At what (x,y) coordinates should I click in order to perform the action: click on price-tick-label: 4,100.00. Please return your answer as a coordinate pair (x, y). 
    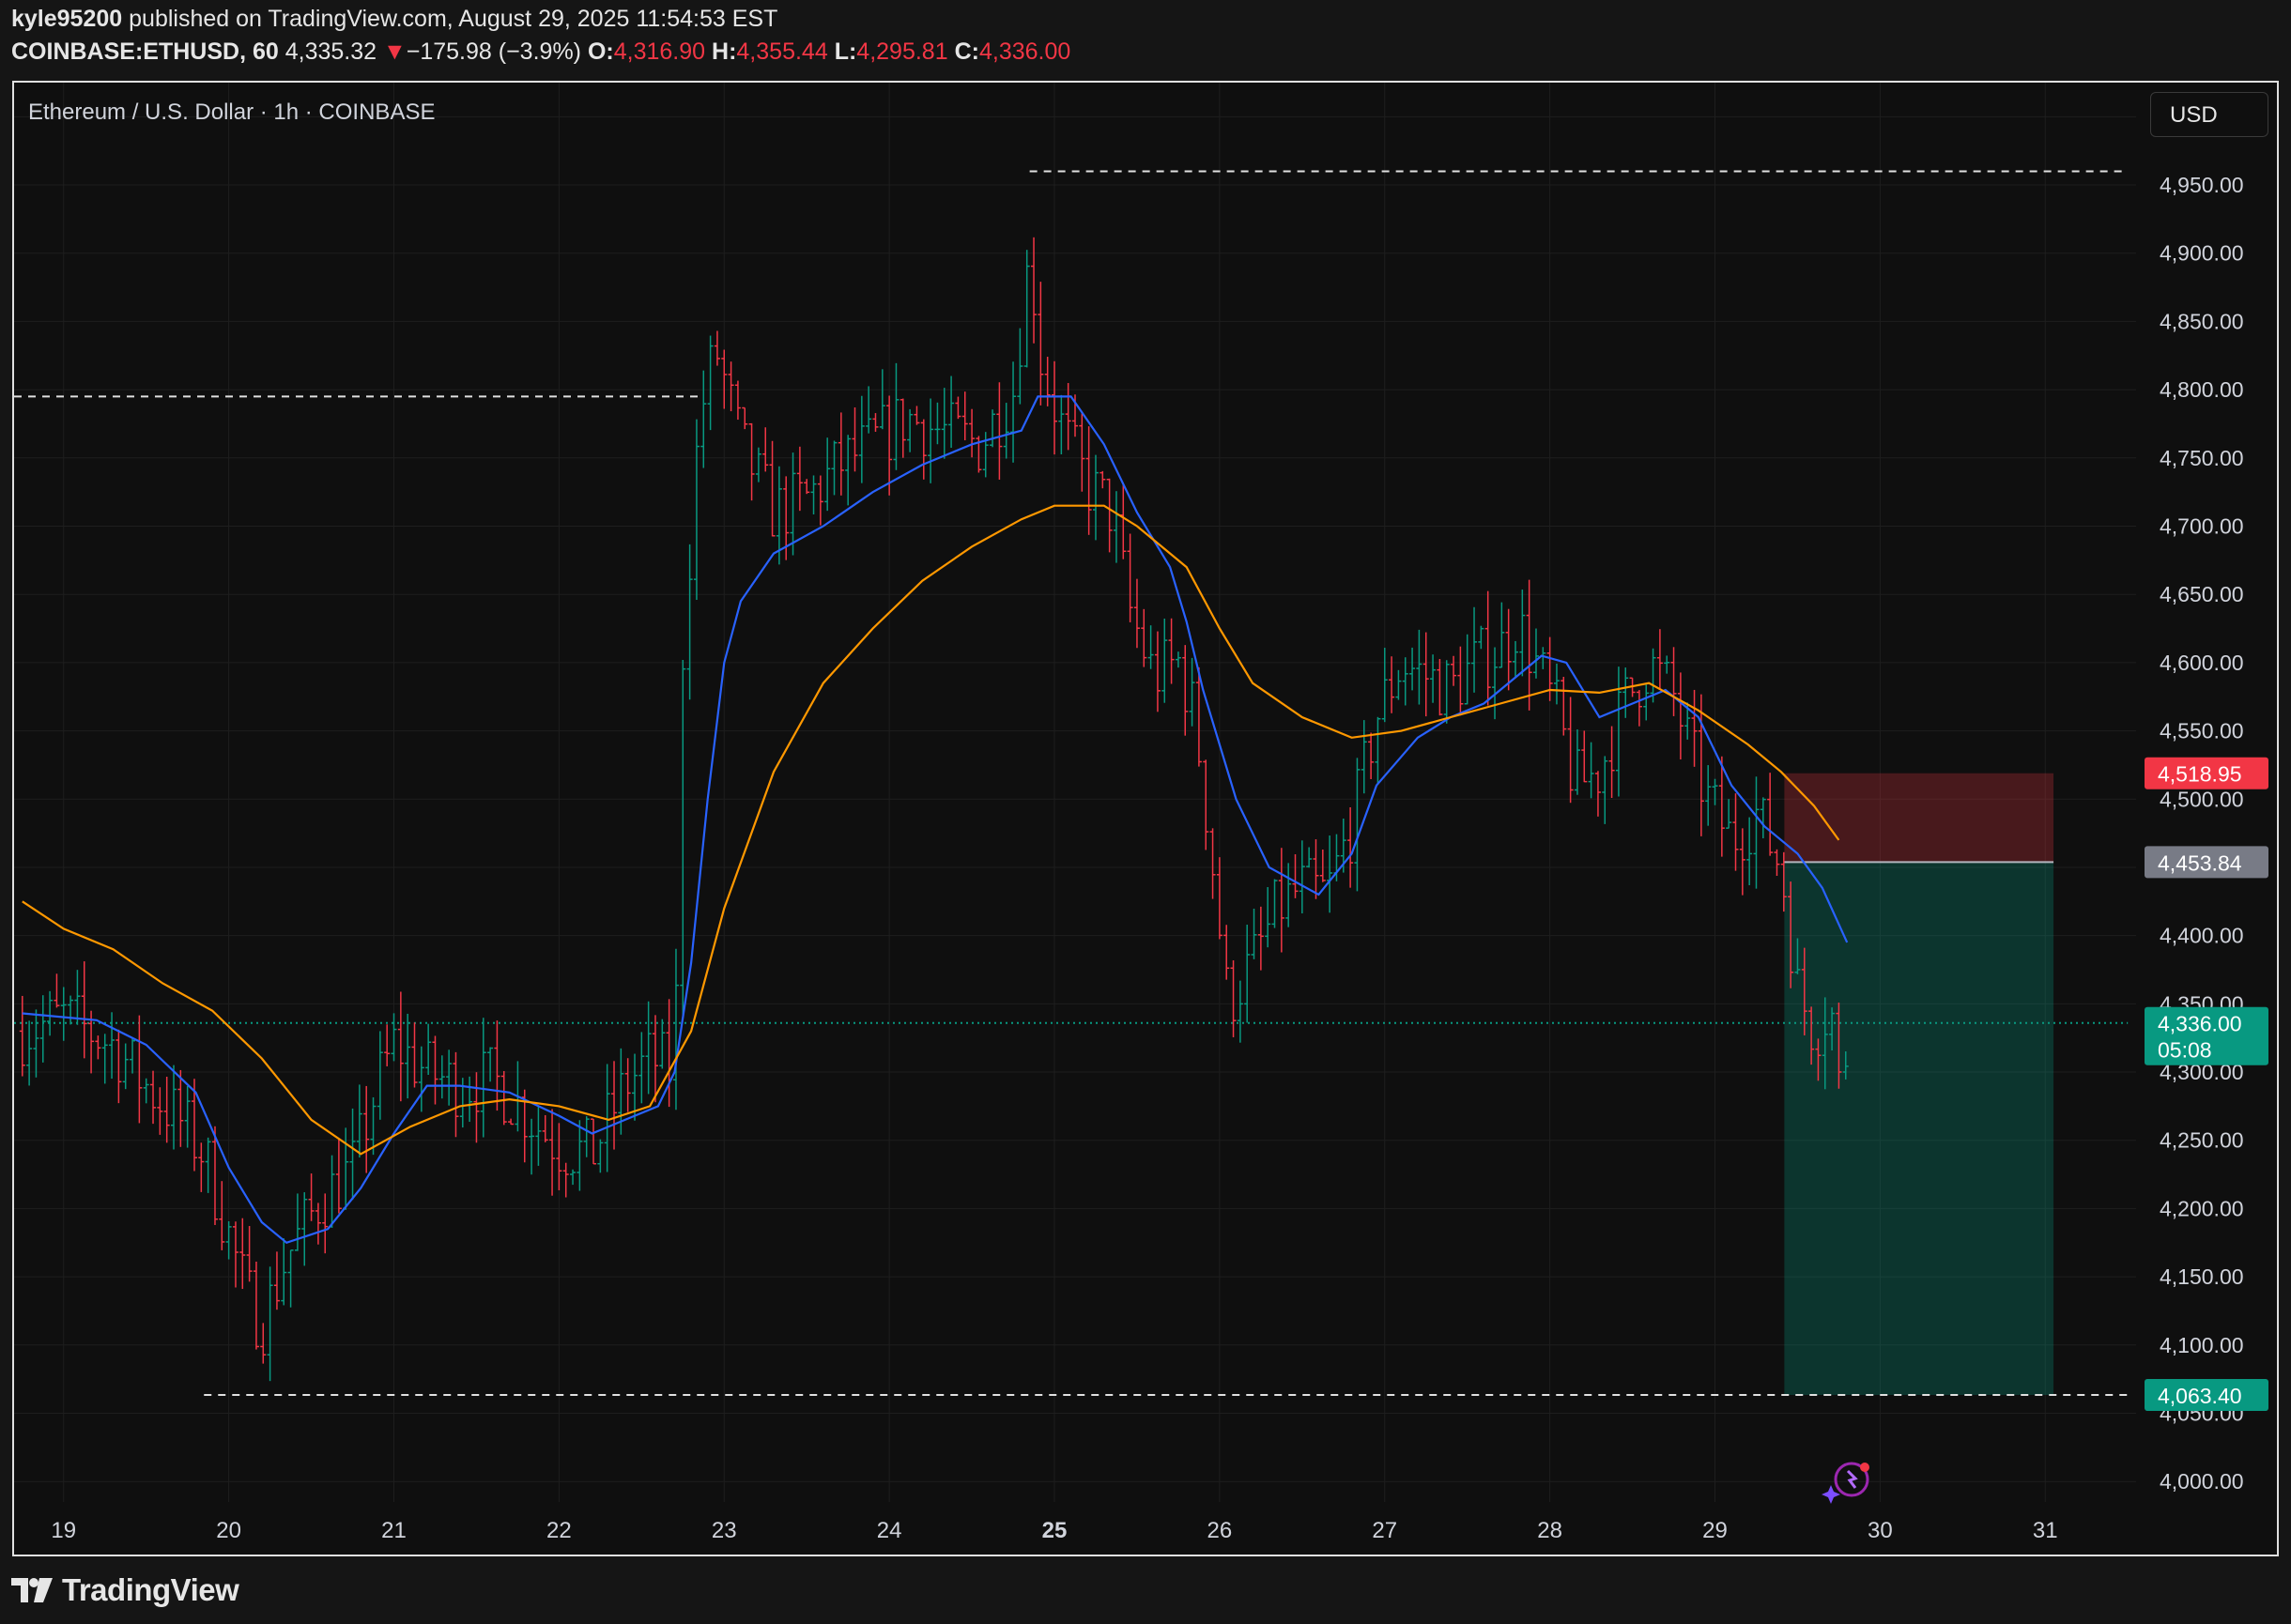
    Looking at the image, I should click on (2202, 1345).